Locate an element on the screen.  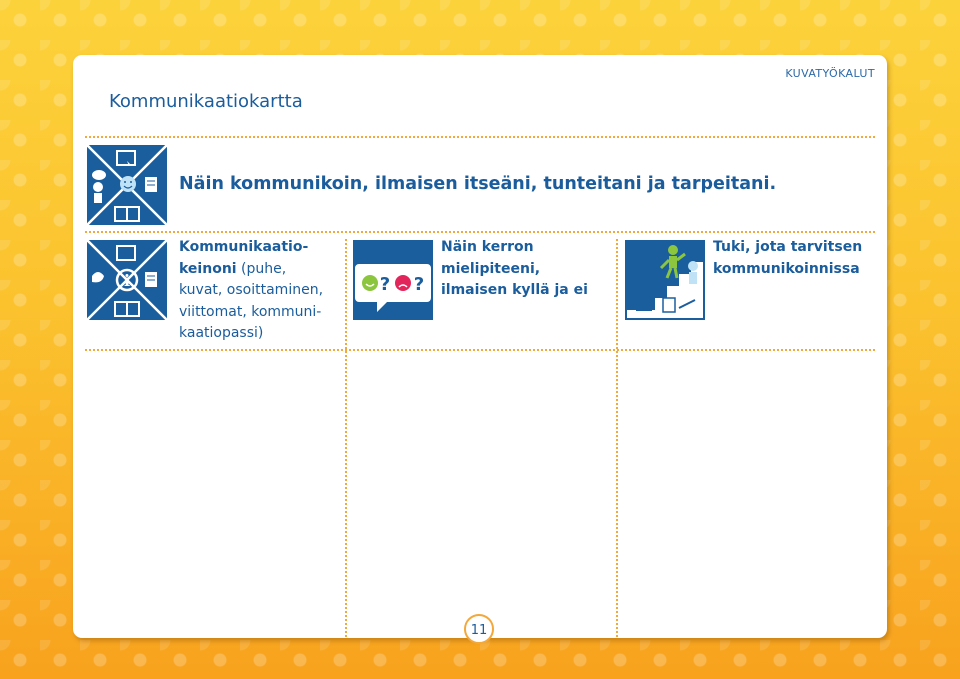
column-1-heading-line-2: keinoni (puhe, is located at coordinates (256, 270).